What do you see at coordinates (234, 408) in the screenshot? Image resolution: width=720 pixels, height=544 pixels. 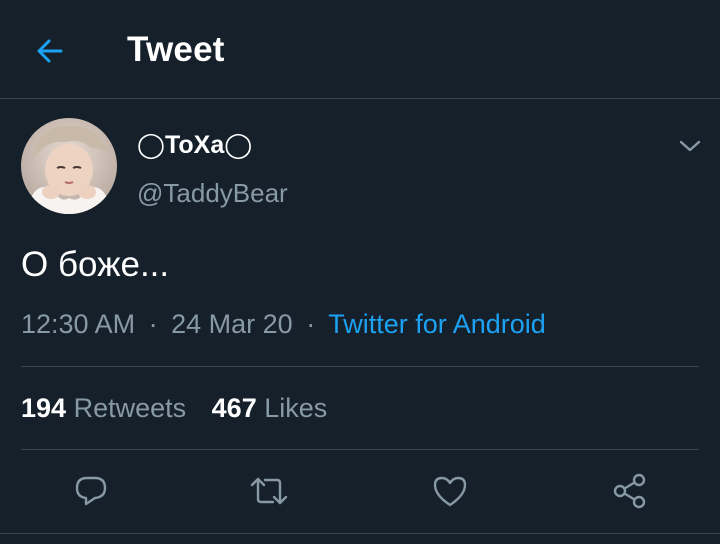 I see `likes-count: 467` at bounding box center [234, 408].